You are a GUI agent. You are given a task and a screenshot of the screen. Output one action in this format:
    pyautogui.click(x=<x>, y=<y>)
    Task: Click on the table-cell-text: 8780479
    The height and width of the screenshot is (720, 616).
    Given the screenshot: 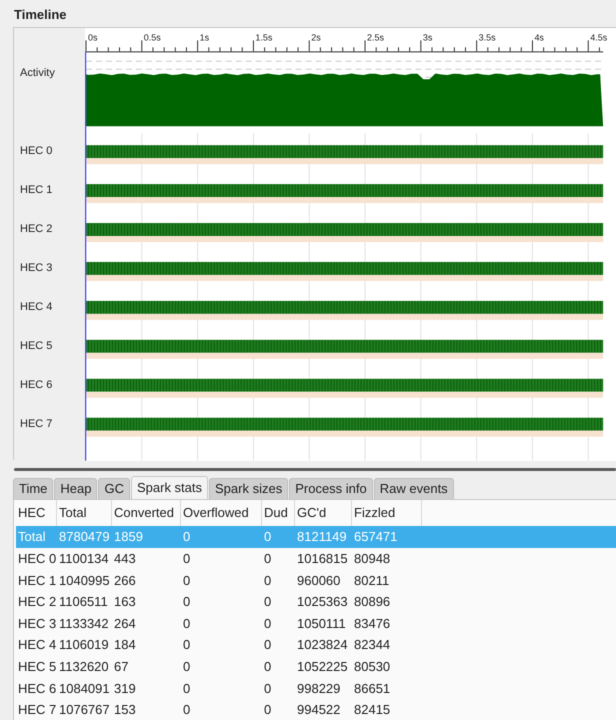 What is the action you would take?
    pyautogui.click(x=84, y=537)
    